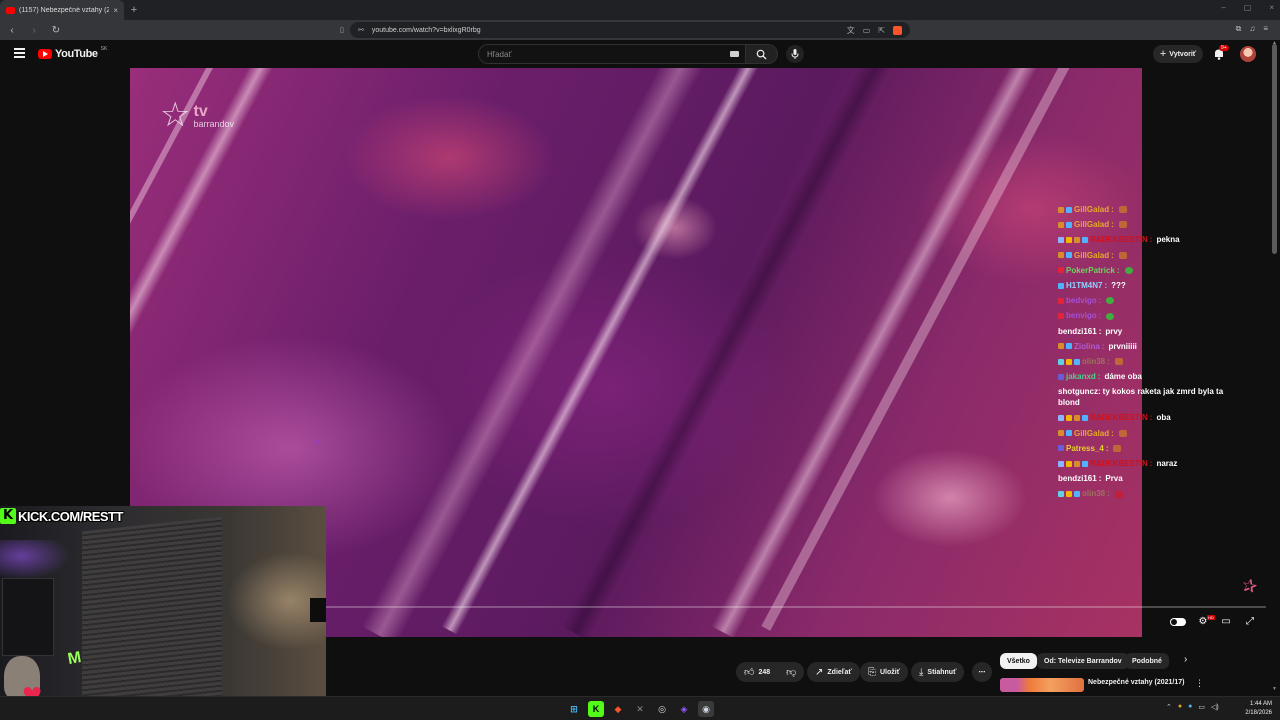 Image resolution: width=1280 pixels, height=720 pixels. I want to click on recommended-video-title: Nebezpečné vztahy (2021/17), so click(1136, 682).